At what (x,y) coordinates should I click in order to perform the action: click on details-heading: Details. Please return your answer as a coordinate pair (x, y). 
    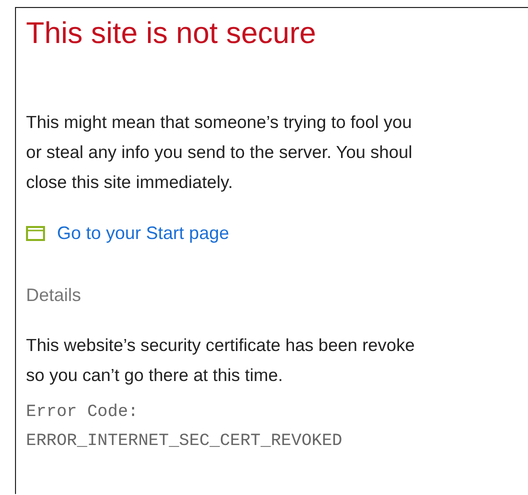
    Looking at the image, I should click on (54, 295).